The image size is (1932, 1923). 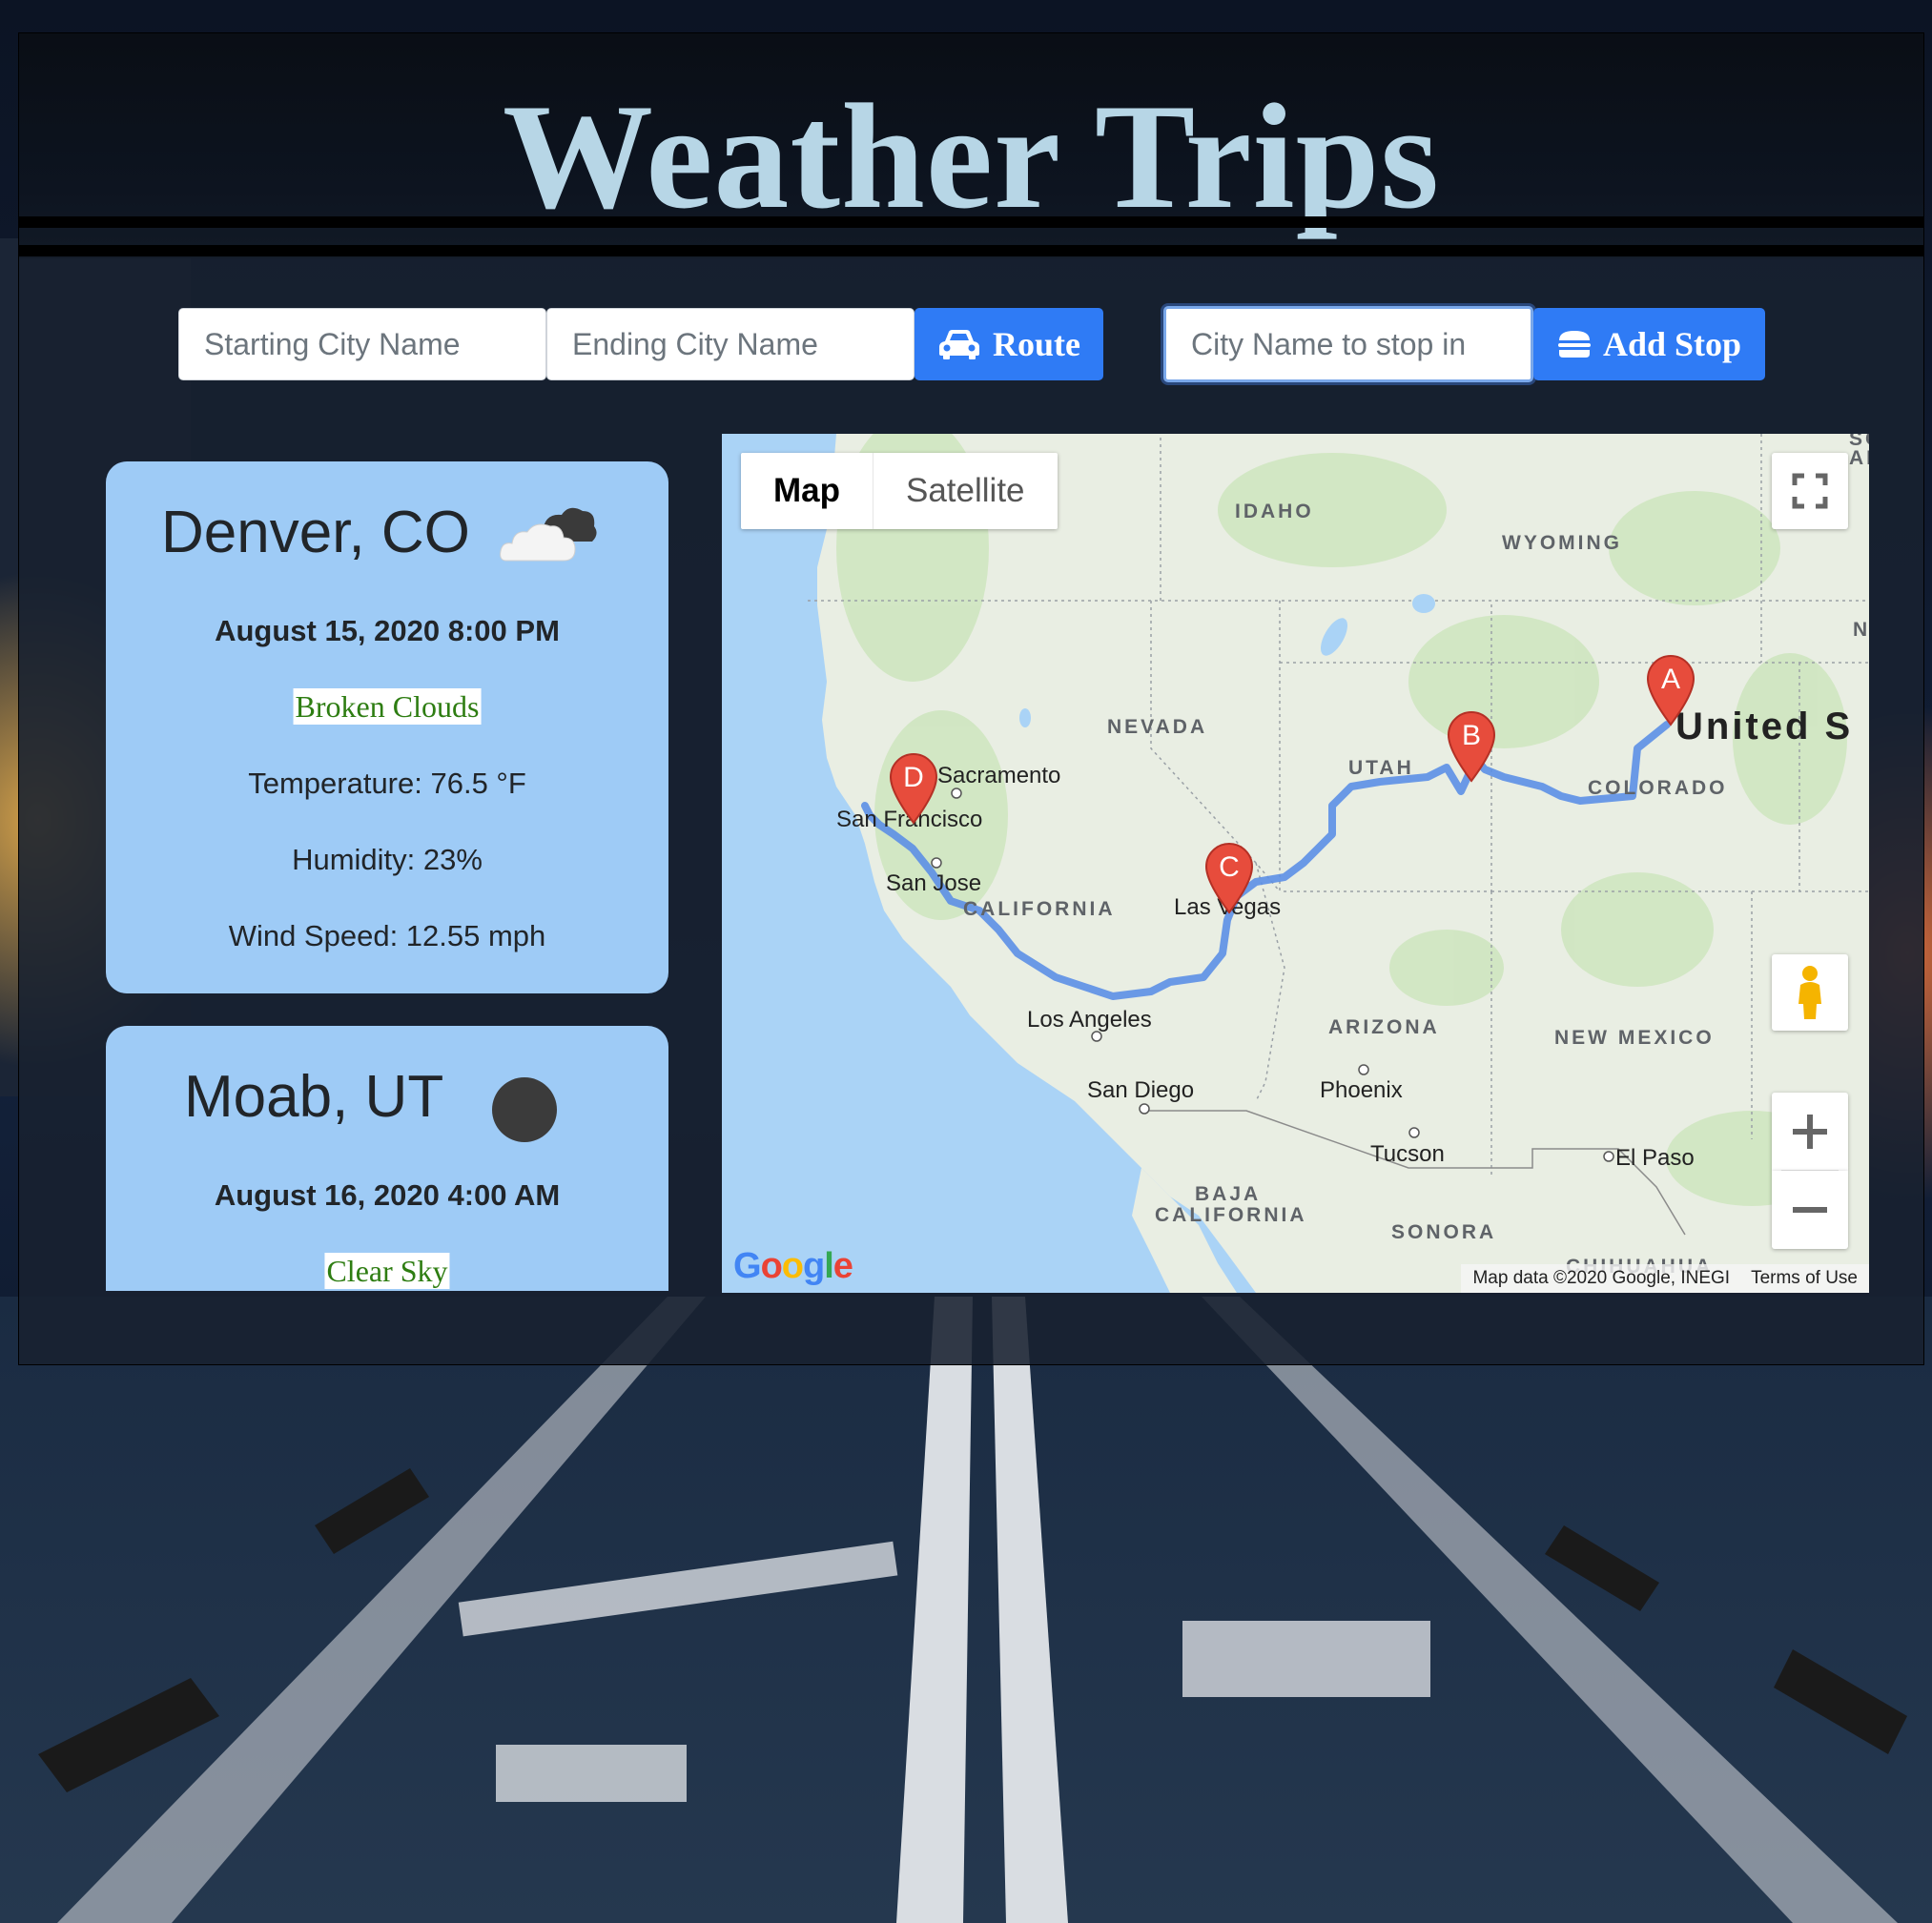 What do you see at coordinates (1634, 1038) in the screenshot?
I see `svg-text: NEW MEXICO` at bounding box center [1634, 1038].